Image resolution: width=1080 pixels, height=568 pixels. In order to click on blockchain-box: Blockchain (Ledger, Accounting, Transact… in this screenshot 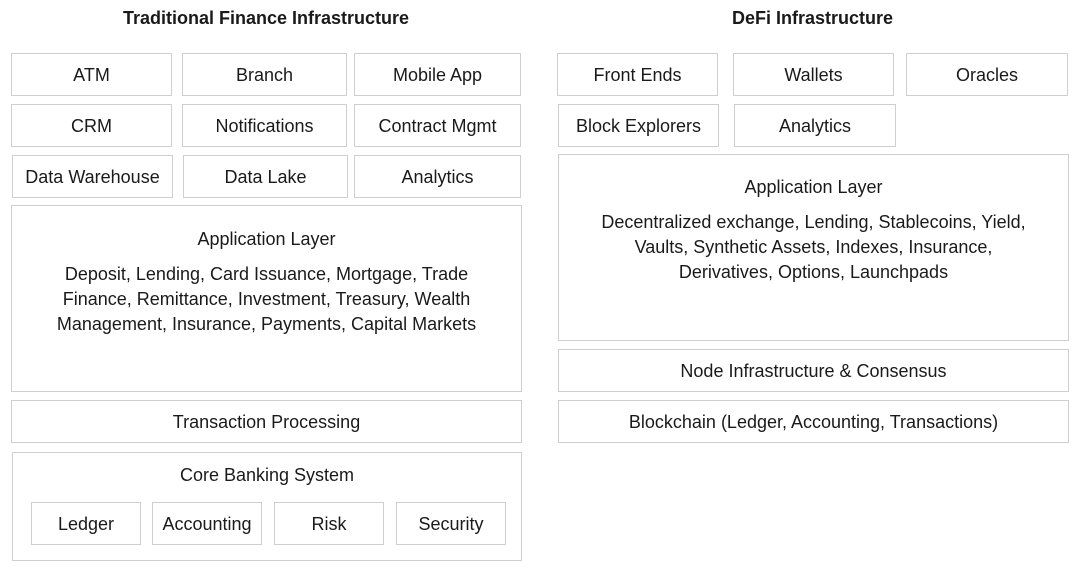, I will do `click(813, 421)`.